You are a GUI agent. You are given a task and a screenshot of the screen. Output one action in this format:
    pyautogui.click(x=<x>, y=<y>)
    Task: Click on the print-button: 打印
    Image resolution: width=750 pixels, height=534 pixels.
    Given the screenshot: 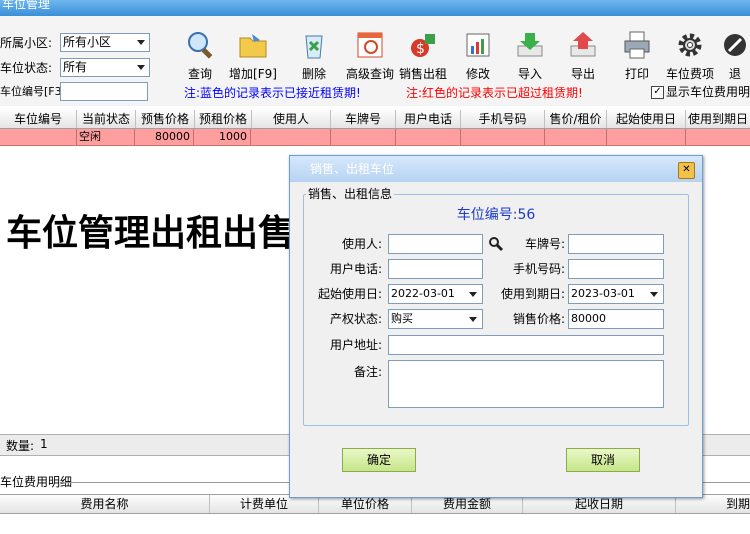 What is the action you would take?
    pyautogui.click(x=637, y=54)
    